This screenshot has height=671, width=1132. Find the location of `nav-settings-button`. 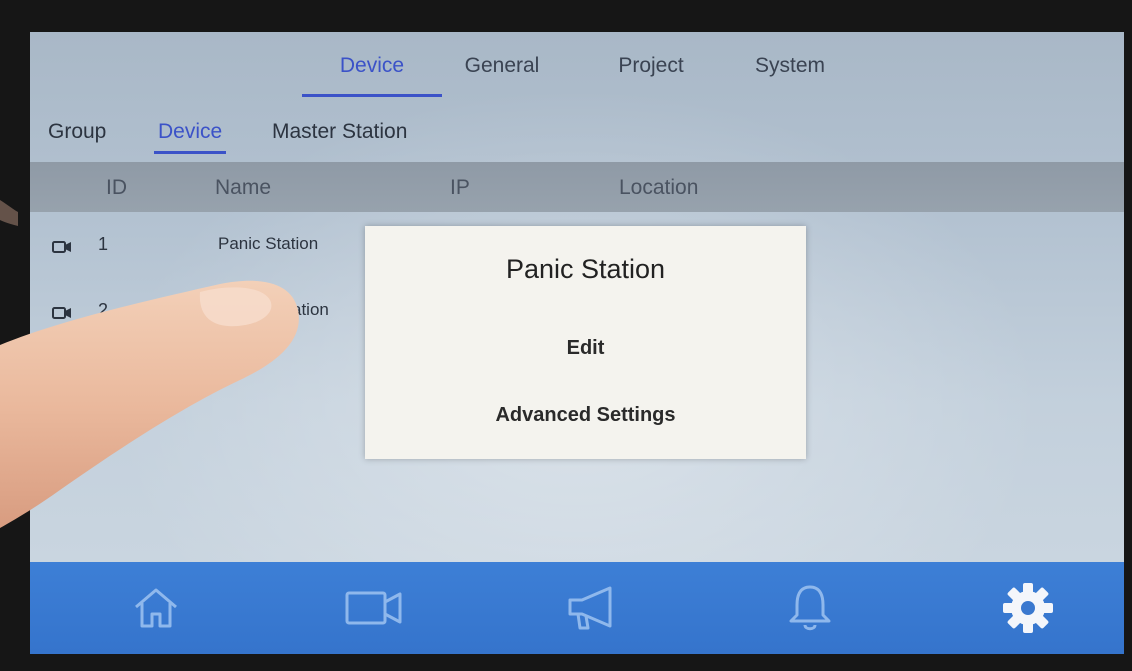

nav-settings-button is located at coordinates (1028, 608).